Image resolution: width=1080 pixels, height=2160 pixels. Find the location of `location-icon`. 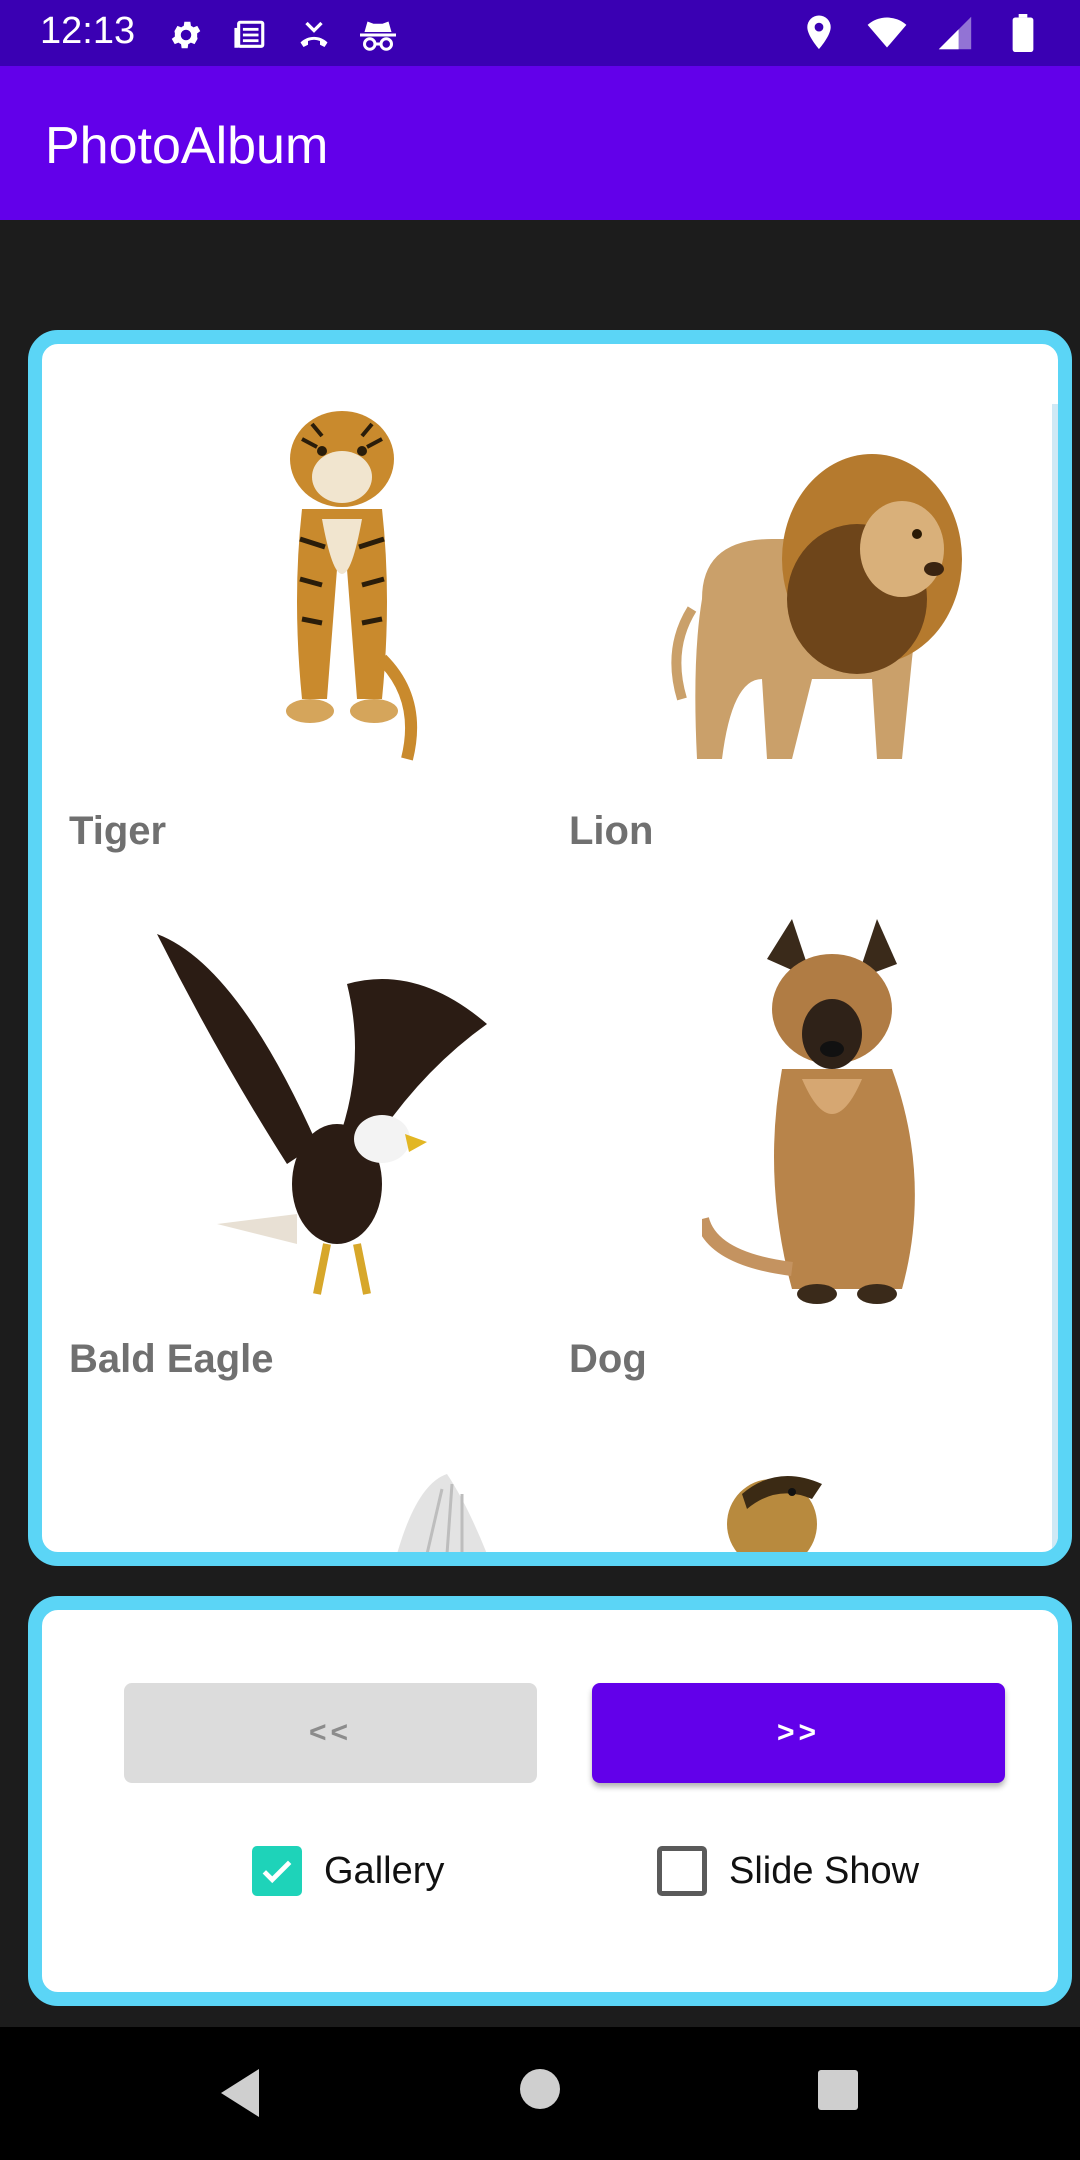

location-icon is located at coordinates (819, 33).